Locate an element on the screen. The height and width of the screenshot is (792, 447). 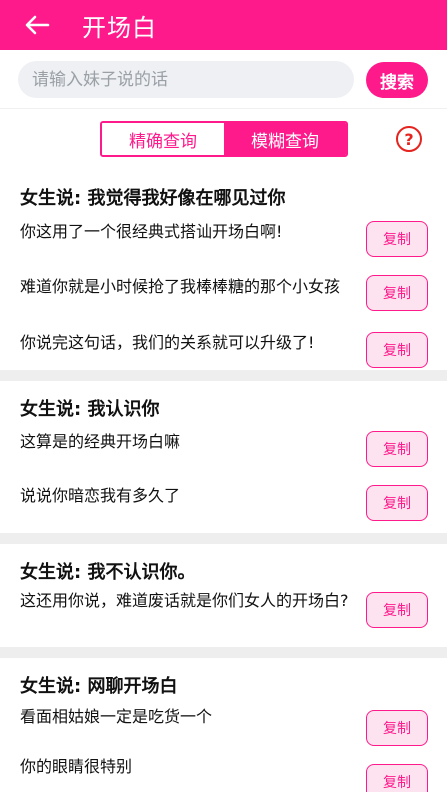
list-item: 你的眼睛很特别 复制 is located at coordinates (223, 774).